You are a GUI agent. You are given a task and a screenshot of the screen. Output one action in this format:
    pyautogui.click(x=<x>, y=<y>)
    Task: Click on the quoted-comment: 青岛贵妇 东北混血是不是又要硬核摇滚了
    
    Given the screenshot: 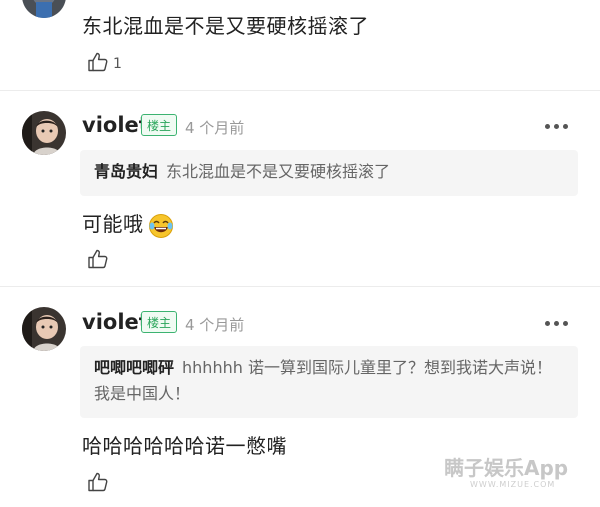 What is the action you would take?
    pyautogui.click(x=329, y=173)
    